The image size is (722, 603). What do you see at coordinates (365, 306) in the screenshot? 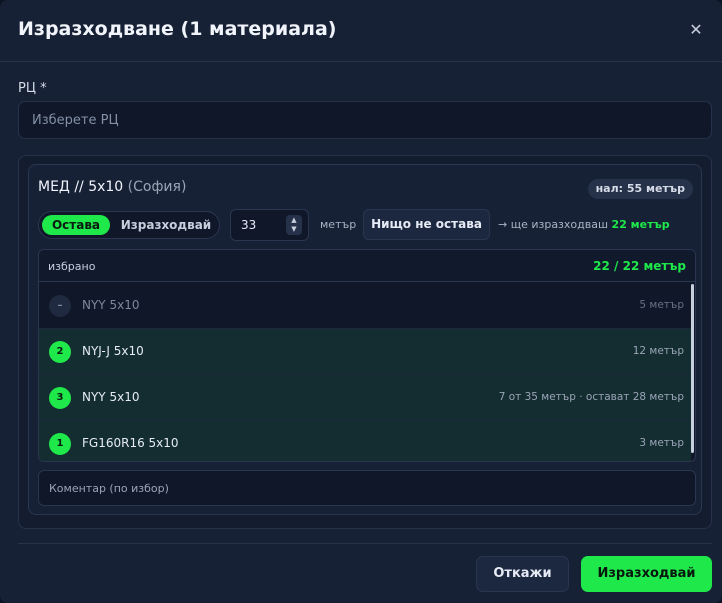
I see `list-item: – NYY 5x10 5 метър` at bounding box center [365, 306].